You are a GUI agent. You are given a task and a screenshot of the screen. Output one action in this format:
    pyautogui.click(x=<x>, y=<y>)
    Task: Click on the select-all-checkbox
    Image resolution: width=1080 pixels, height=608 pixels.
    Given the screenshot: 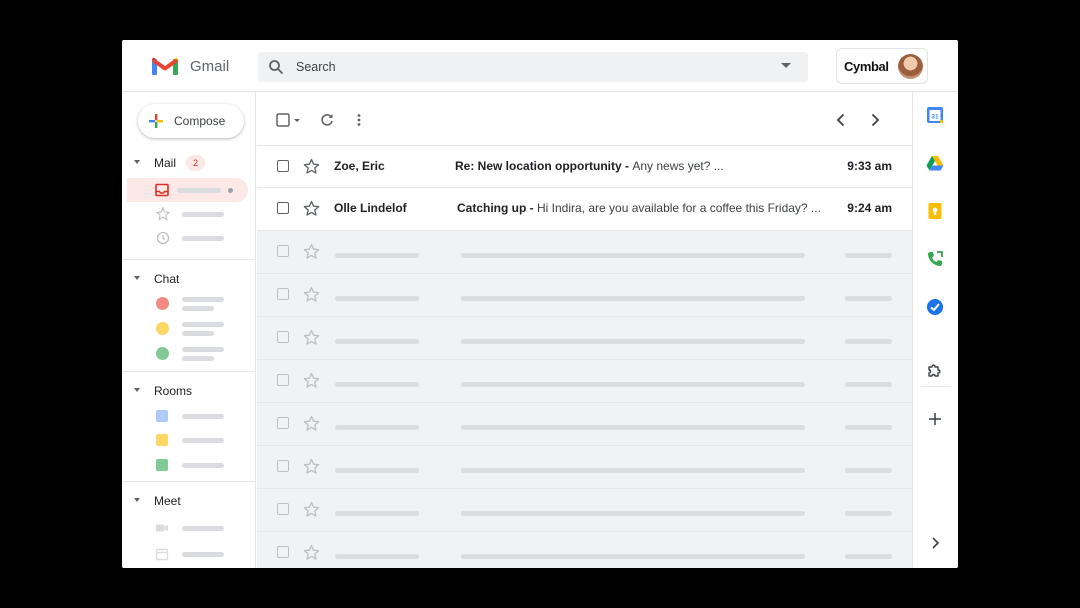 What is the action you would take?
    pyautogui.click(x=283, y=120)
    